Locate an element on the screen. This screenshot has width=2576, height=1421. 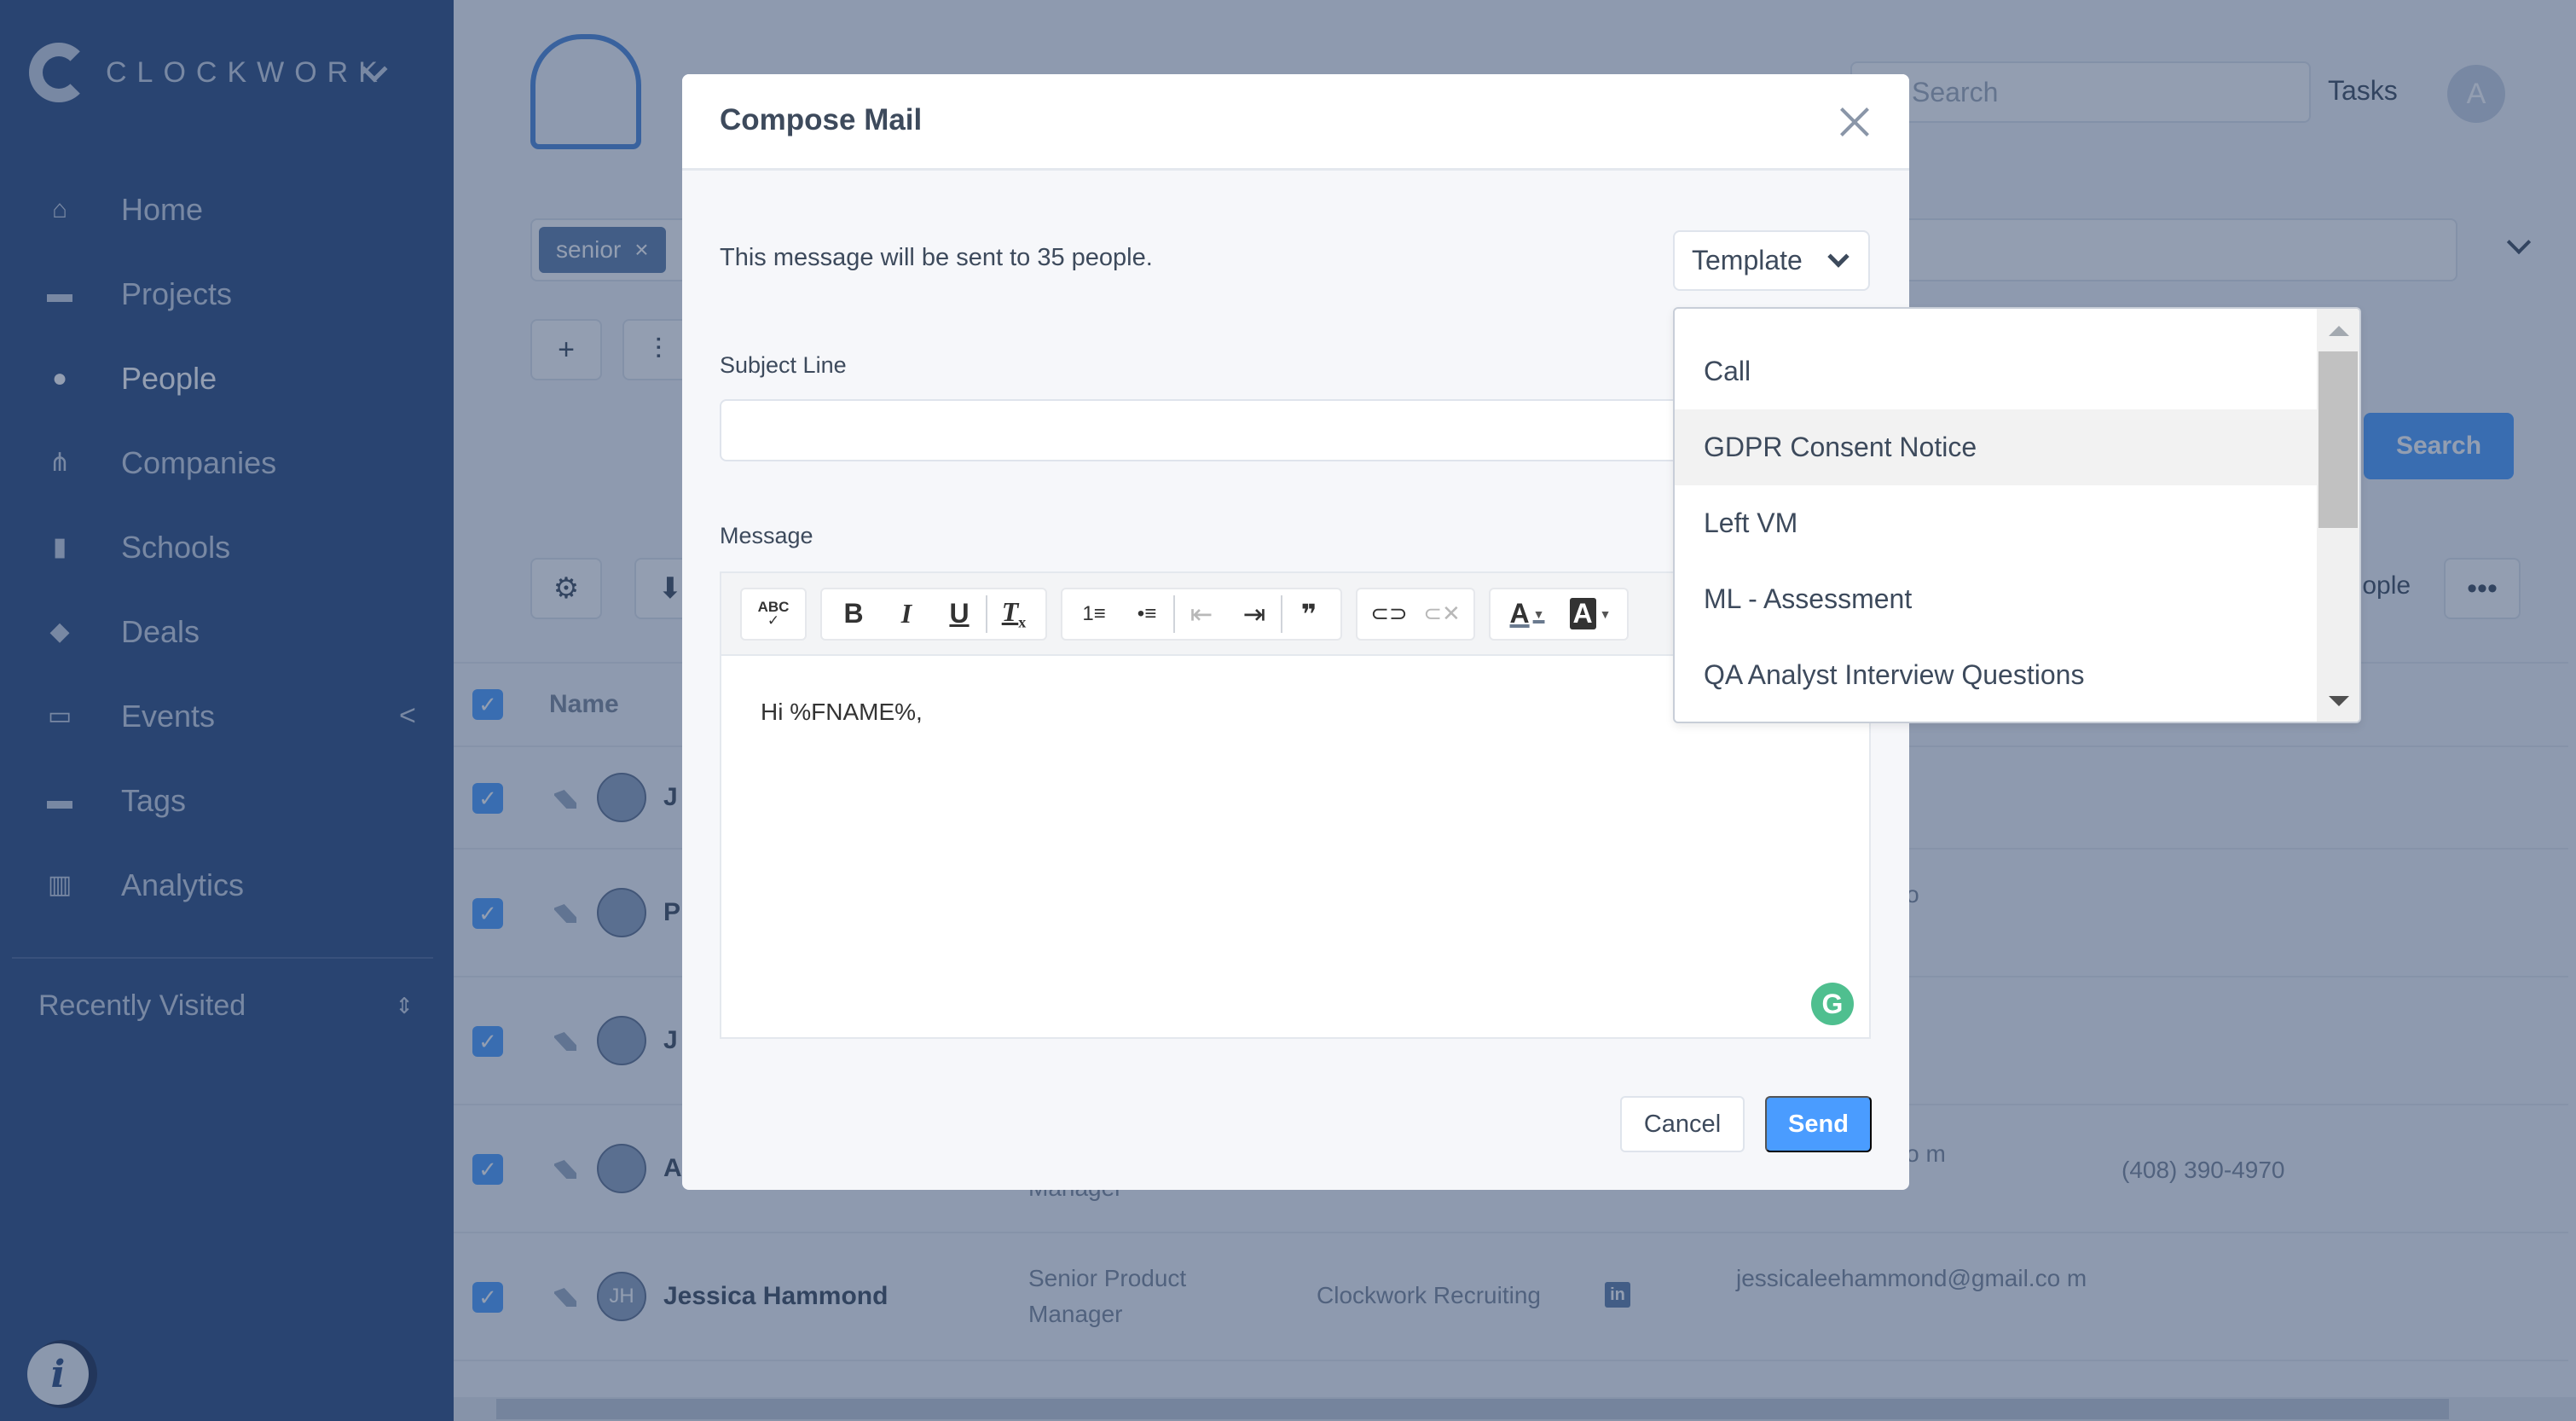
spellcheck-icon: ABC ✓ is located at coordinates (773, 613).